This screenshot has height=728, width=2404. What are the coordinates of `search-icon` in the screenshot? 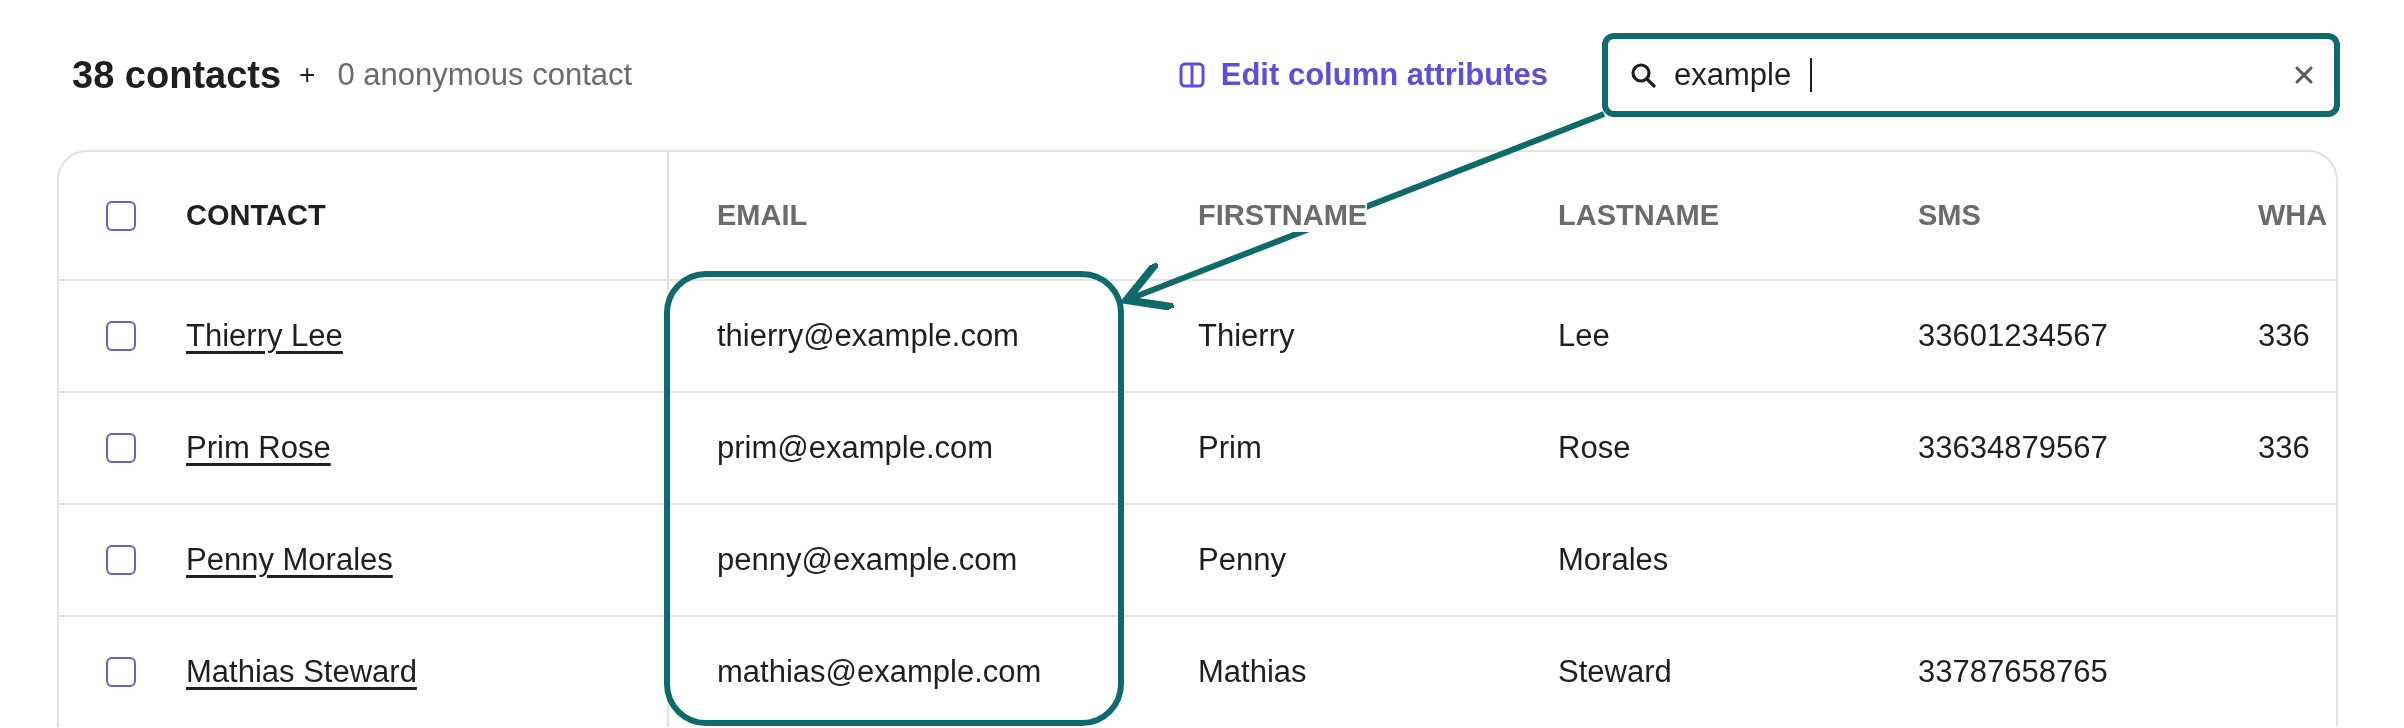 It's located at (1643, 75).